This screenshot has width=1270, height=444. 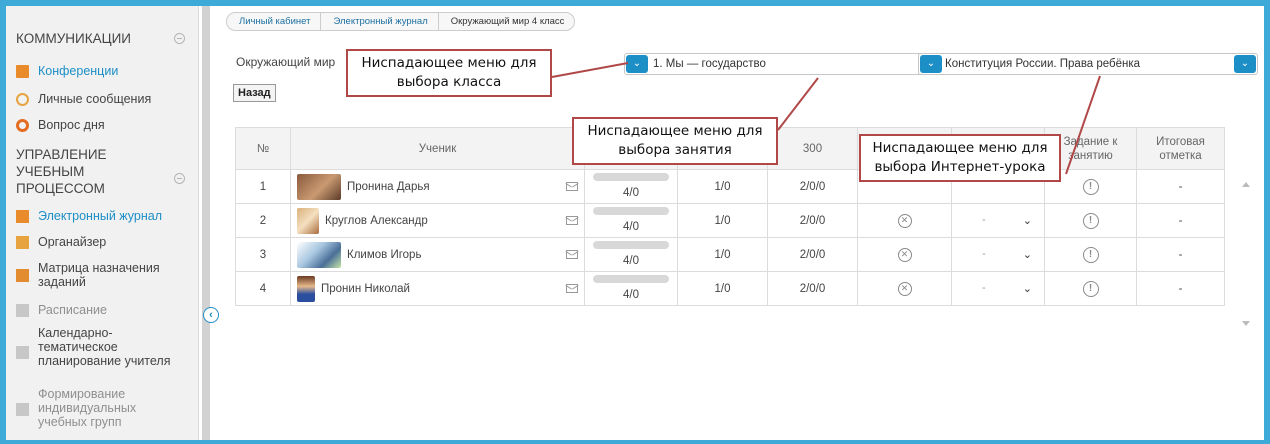 What do you see at coordinates (798, 104) in the screenshot?
I see `callout-line-lesson` at bounding box center [798, 104].